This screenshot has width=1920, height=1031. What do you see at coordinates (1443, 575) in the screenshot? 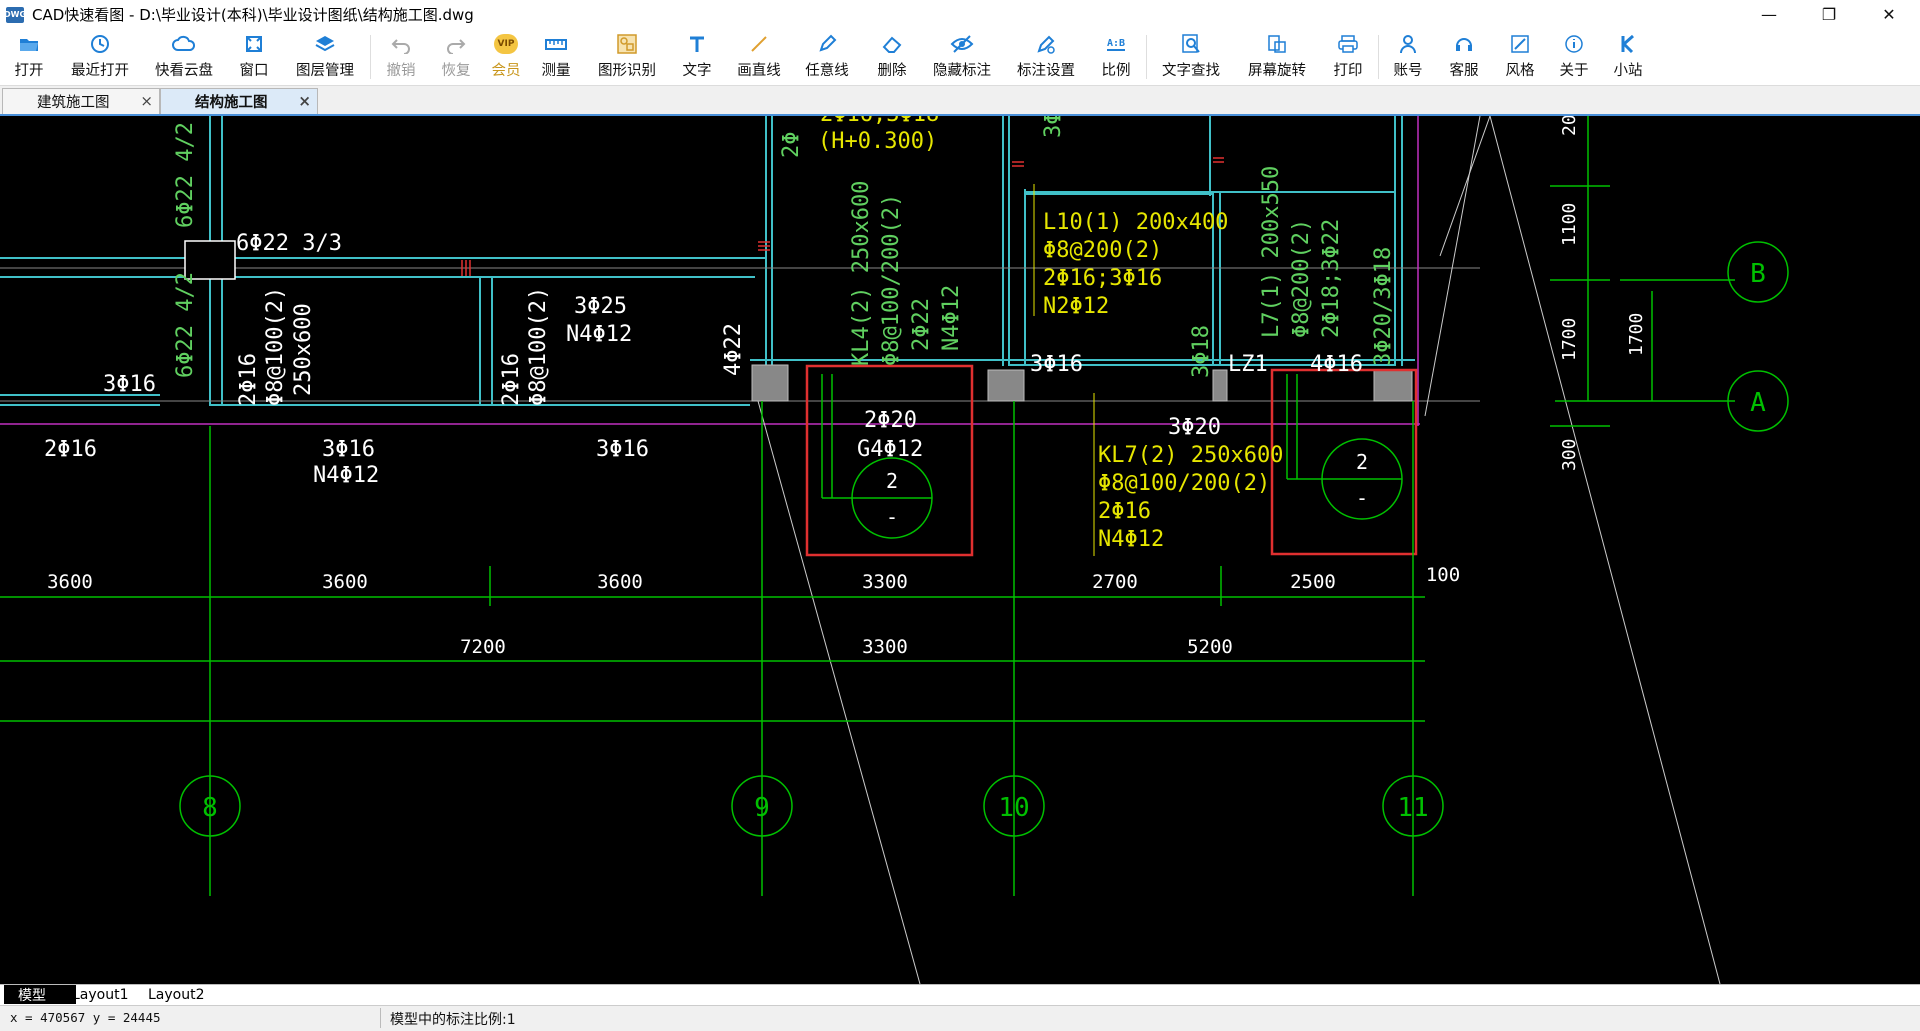
I see `dim-100: 100` at bounding box center [1443, 575].